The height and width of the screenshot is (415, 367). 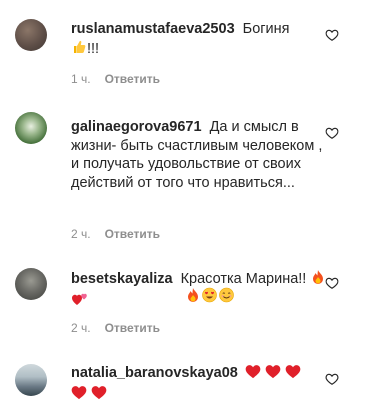 What do you see at coordinates (202, 384) in the screenshot?
I see `comment-body: natalia_baranovskaya08` at bounding box center [202, 384].